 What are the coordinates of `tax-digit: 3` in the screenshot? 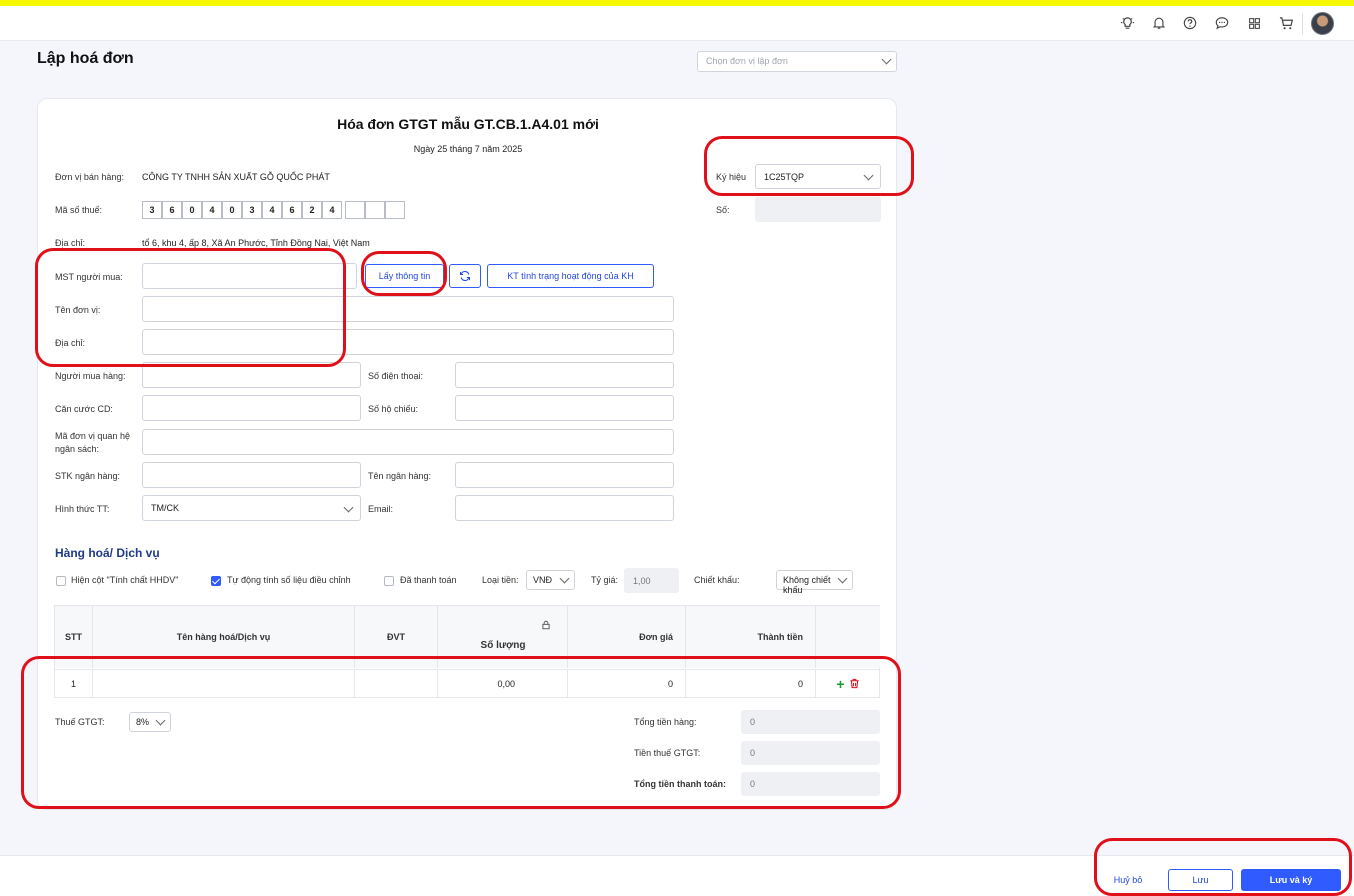 It's located at (152, 210).